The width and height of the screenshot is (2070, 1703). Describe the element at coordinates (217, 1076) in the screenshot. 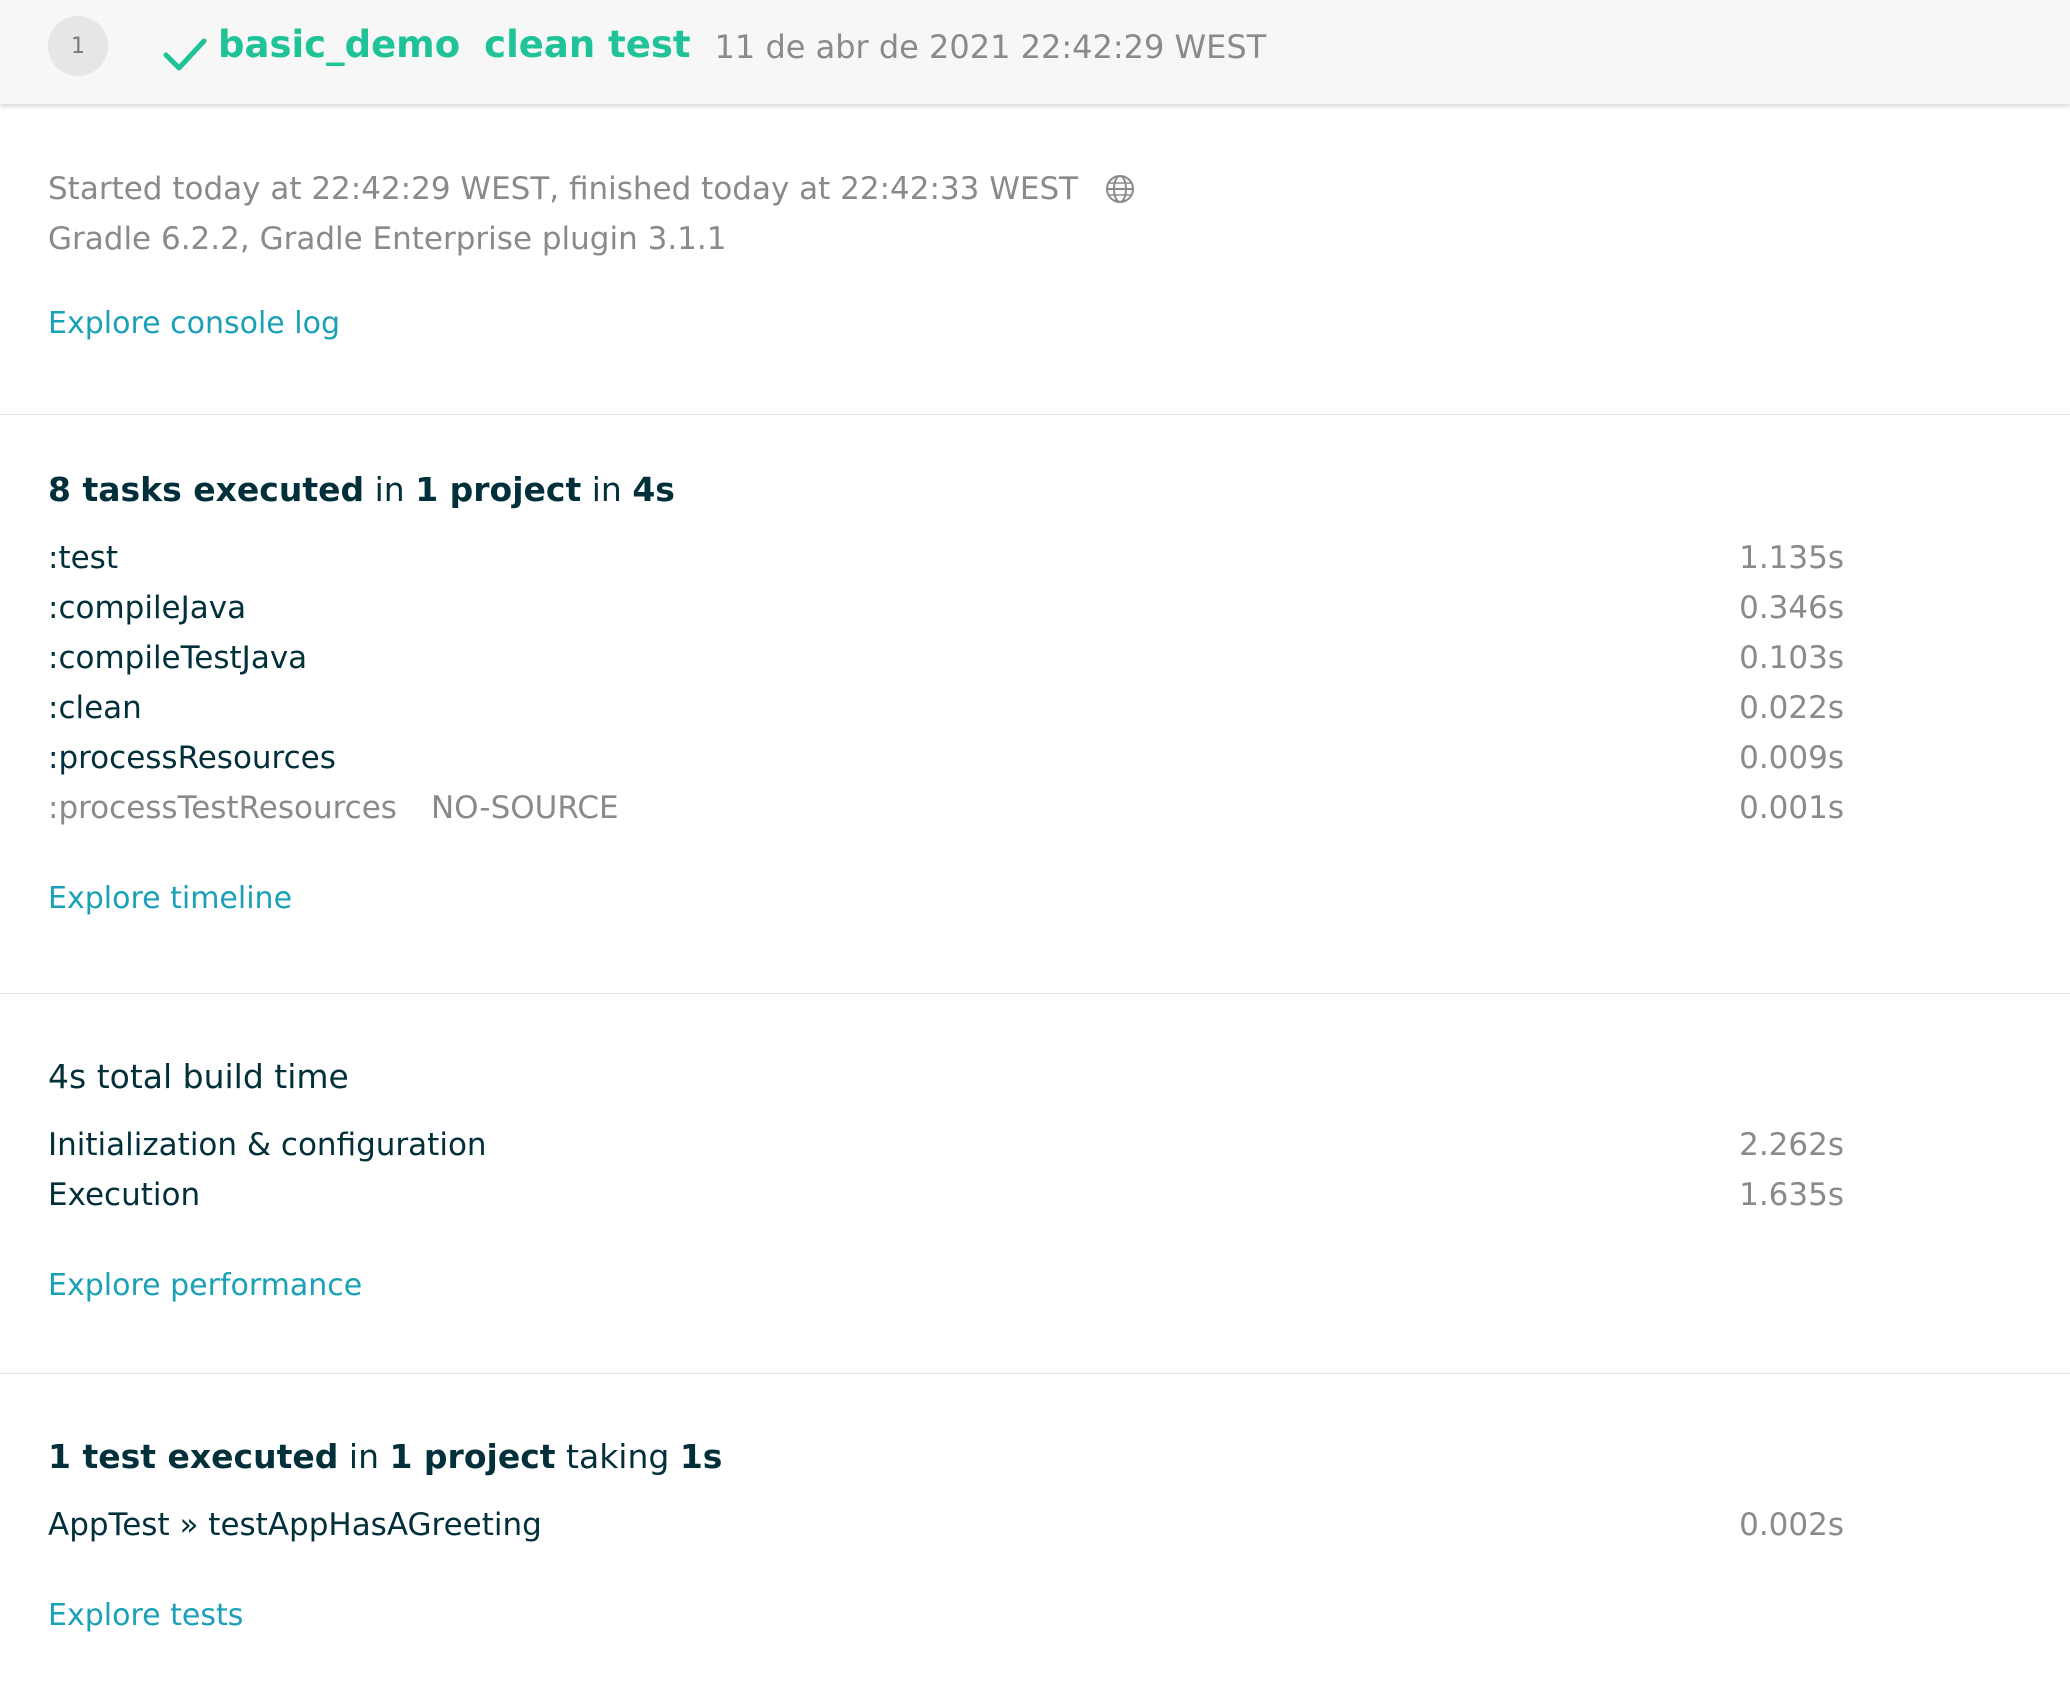

I see `performance-title-text: total build time` at that location.